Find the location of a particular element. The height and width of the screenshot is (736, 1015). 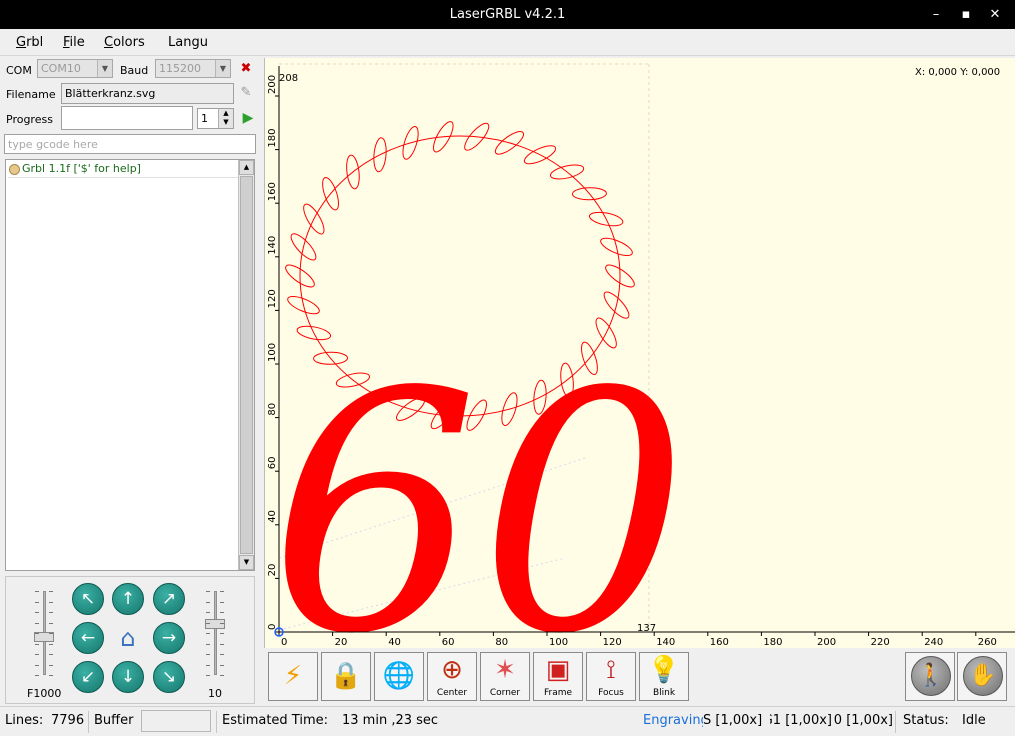

action-toolbar: ⚡ 🔒 🌐 ⊕ Center ✶ Corner ▣ Frame ⟟ Focus 💡 Blink 🚶 ✋ is located at coordinates (639, 677).